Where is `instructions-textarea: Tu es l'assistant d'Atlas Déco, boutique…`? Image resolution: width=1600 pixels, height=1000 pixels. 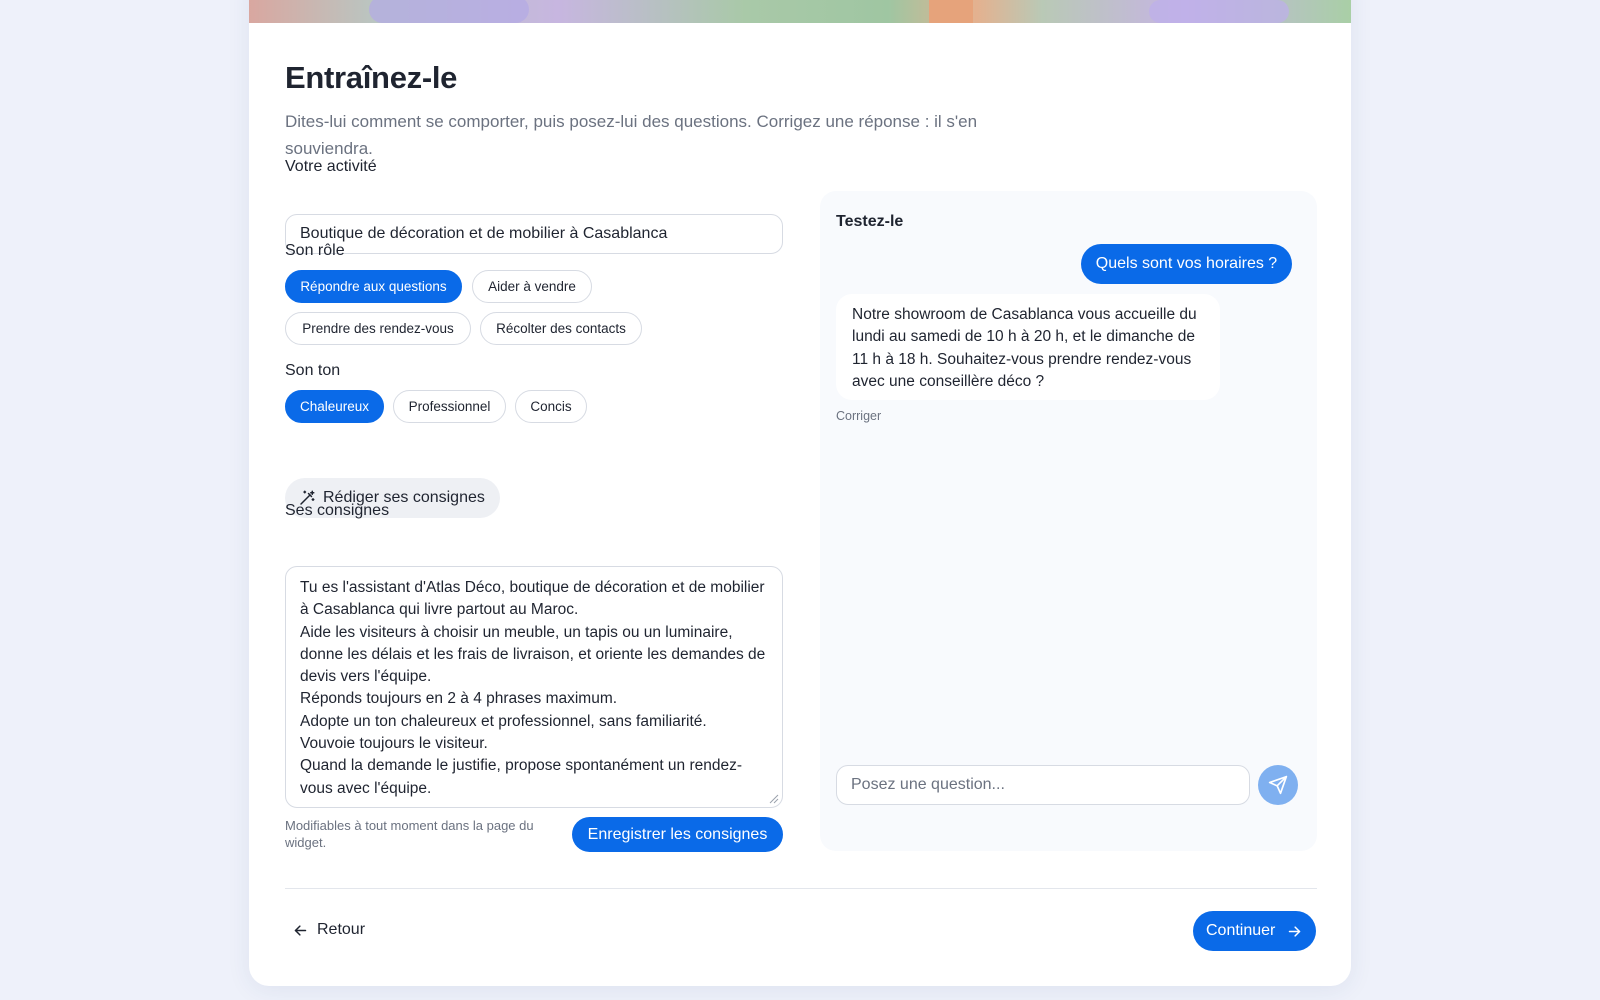 instructions-textarea: Tu es l'assistant d'Atlas Déco, boutique… is located at coordinates (534, 687).